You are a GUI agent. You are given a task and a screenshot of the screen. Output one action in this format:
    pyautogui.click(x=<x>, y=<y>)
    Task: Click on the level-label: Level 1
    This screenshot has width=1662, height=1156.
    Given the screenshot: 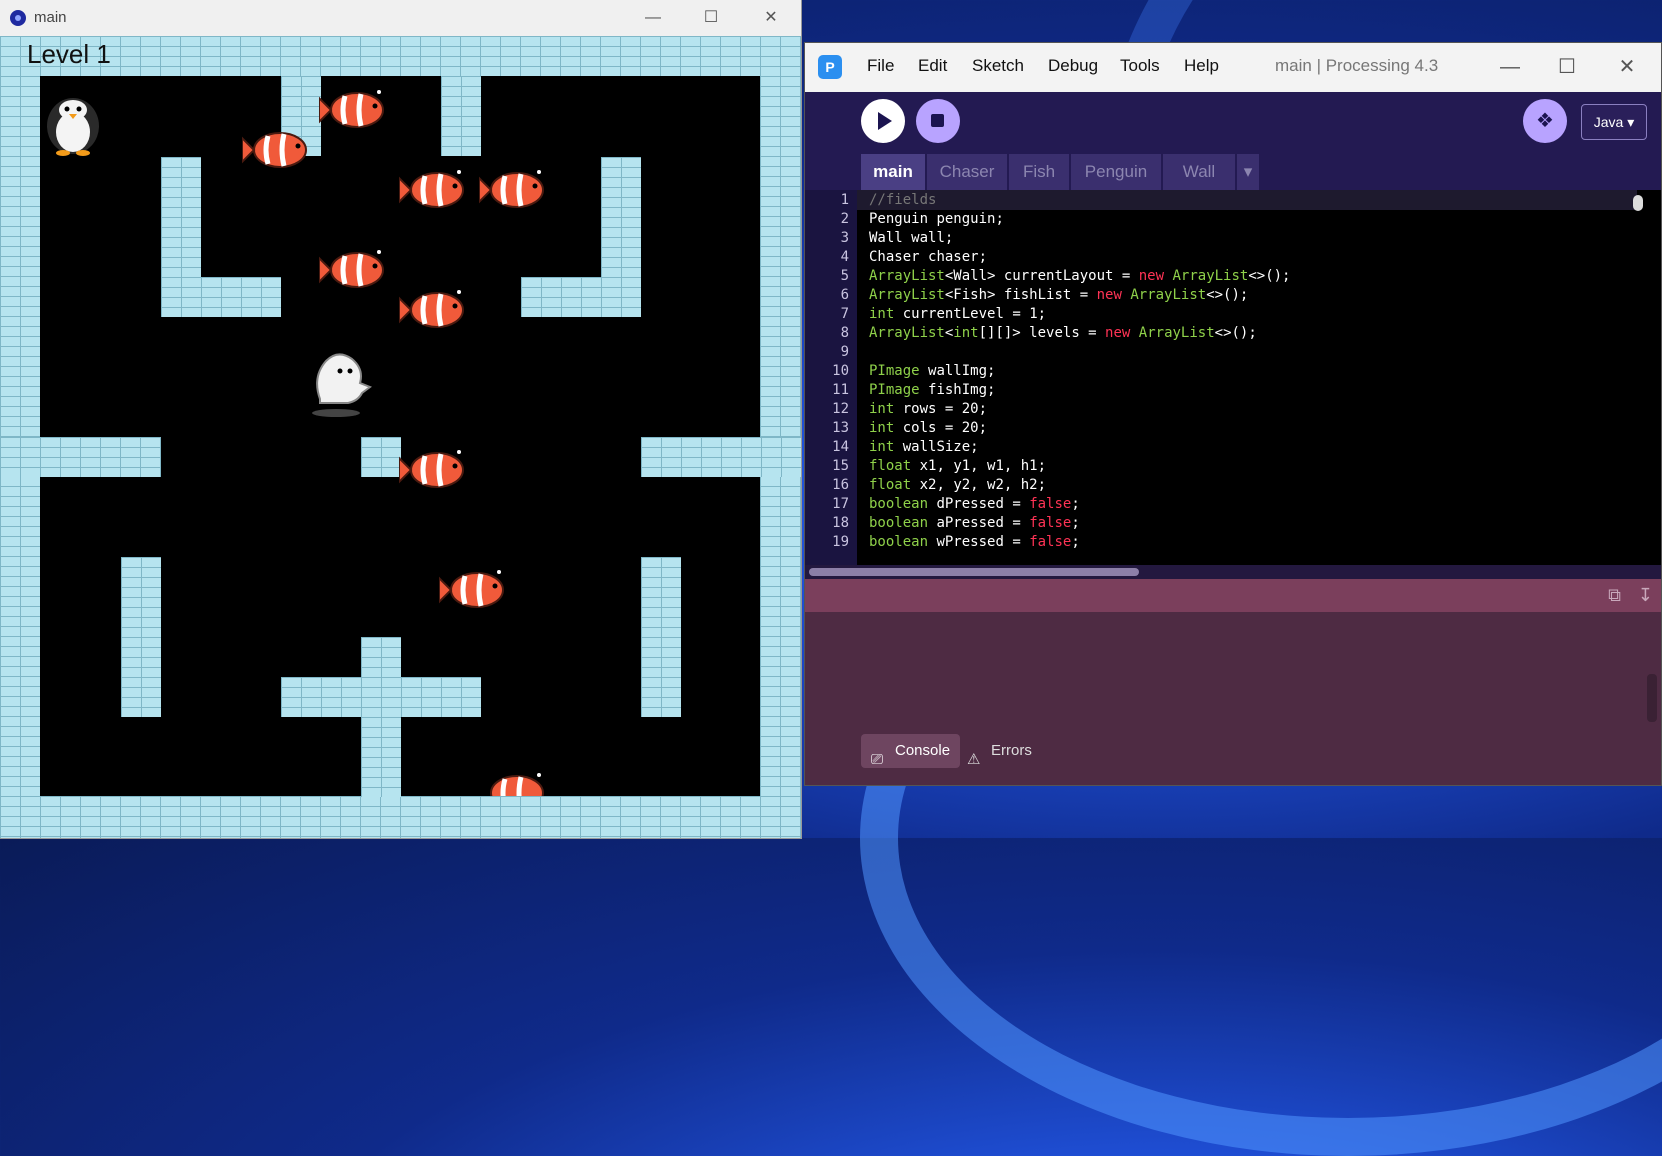 What is the action you would take?
    pyautogui.click(x=69, y=54)
    